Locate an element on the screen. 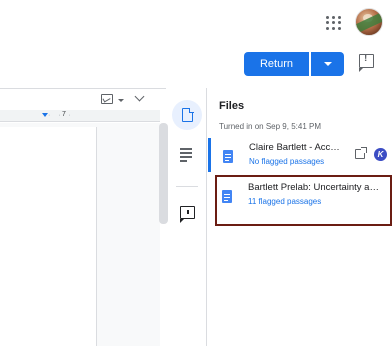 Image resolution: width=392 pixels, height=346 pixels. files-title: Files is located at coordinates (232, 106).